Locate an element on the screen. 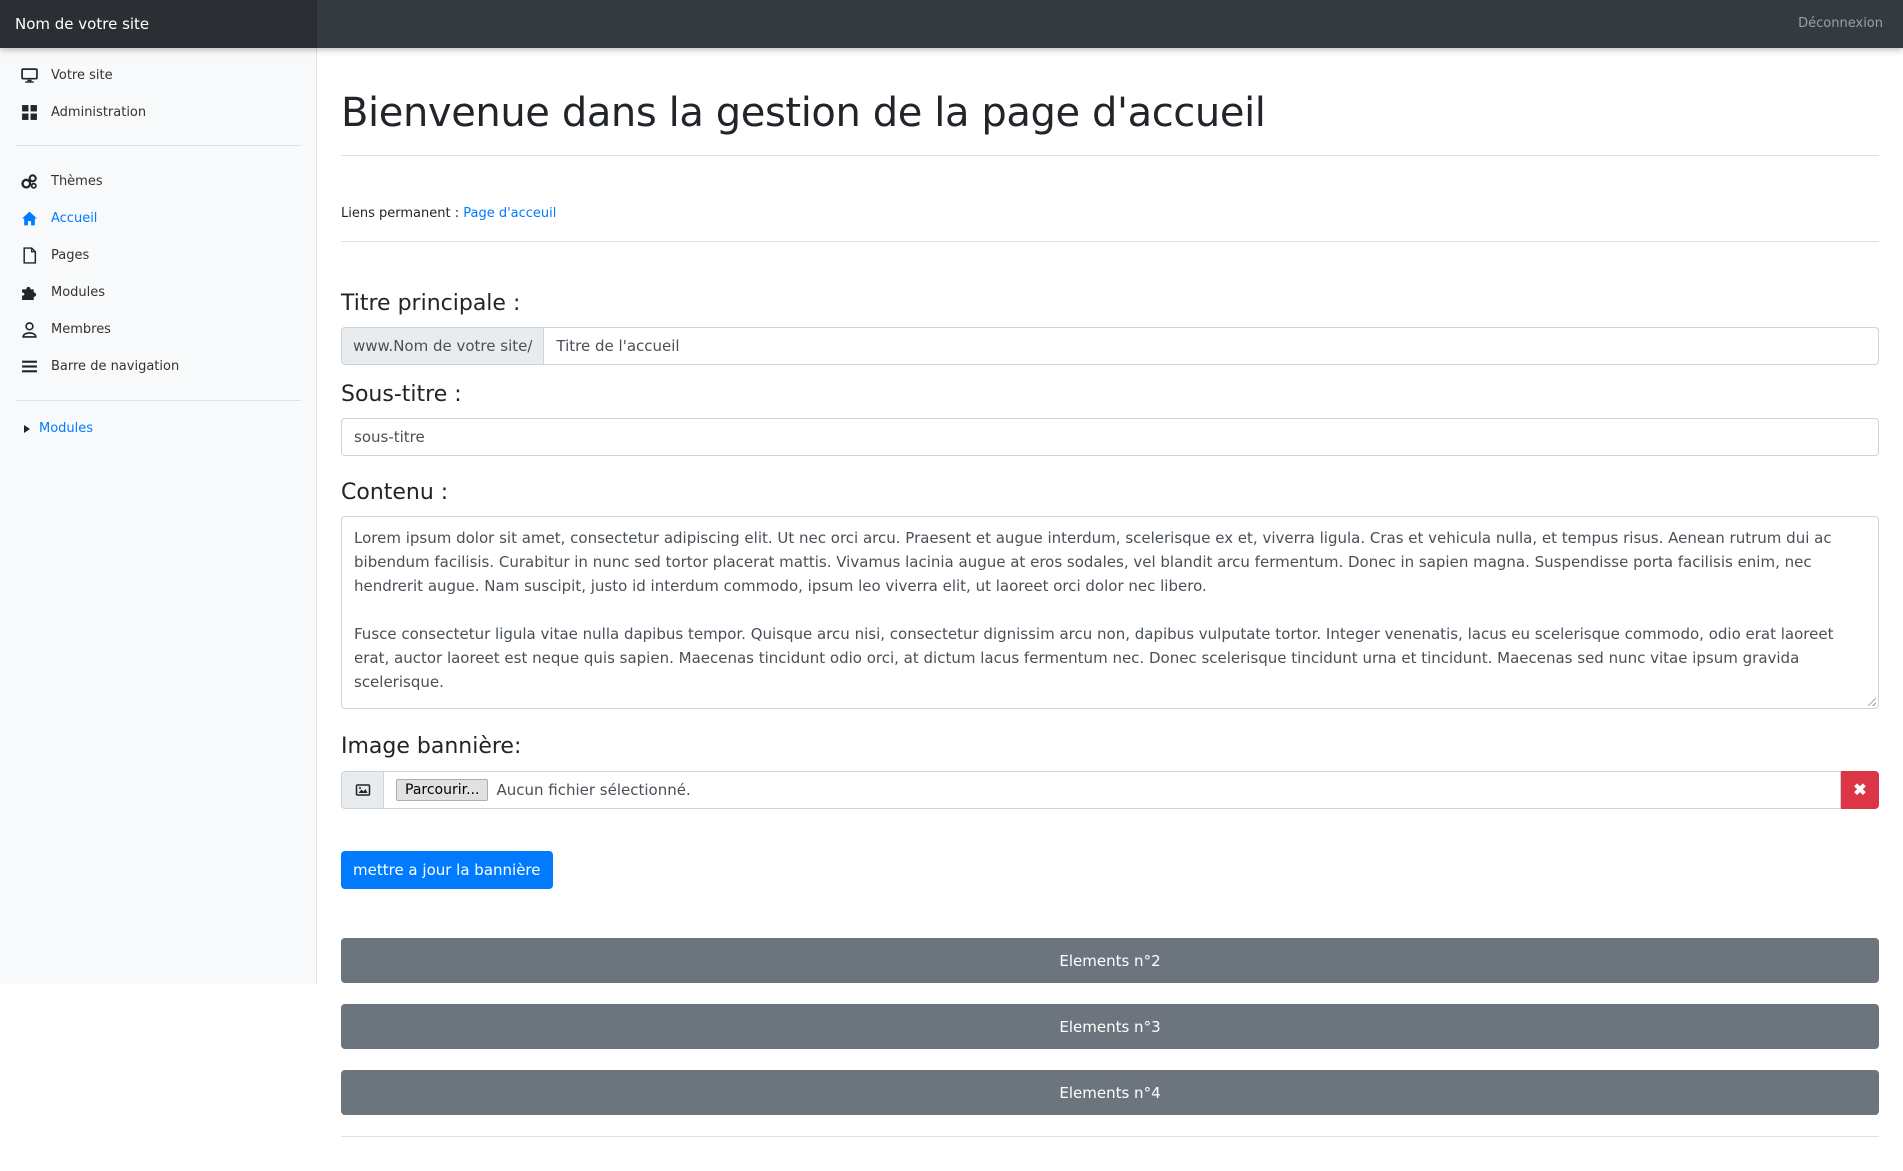 This screenshot has width=1903, height=1171. url-prefix-addon: www.Nom de votre site/ is located at coordinates (442, 346).